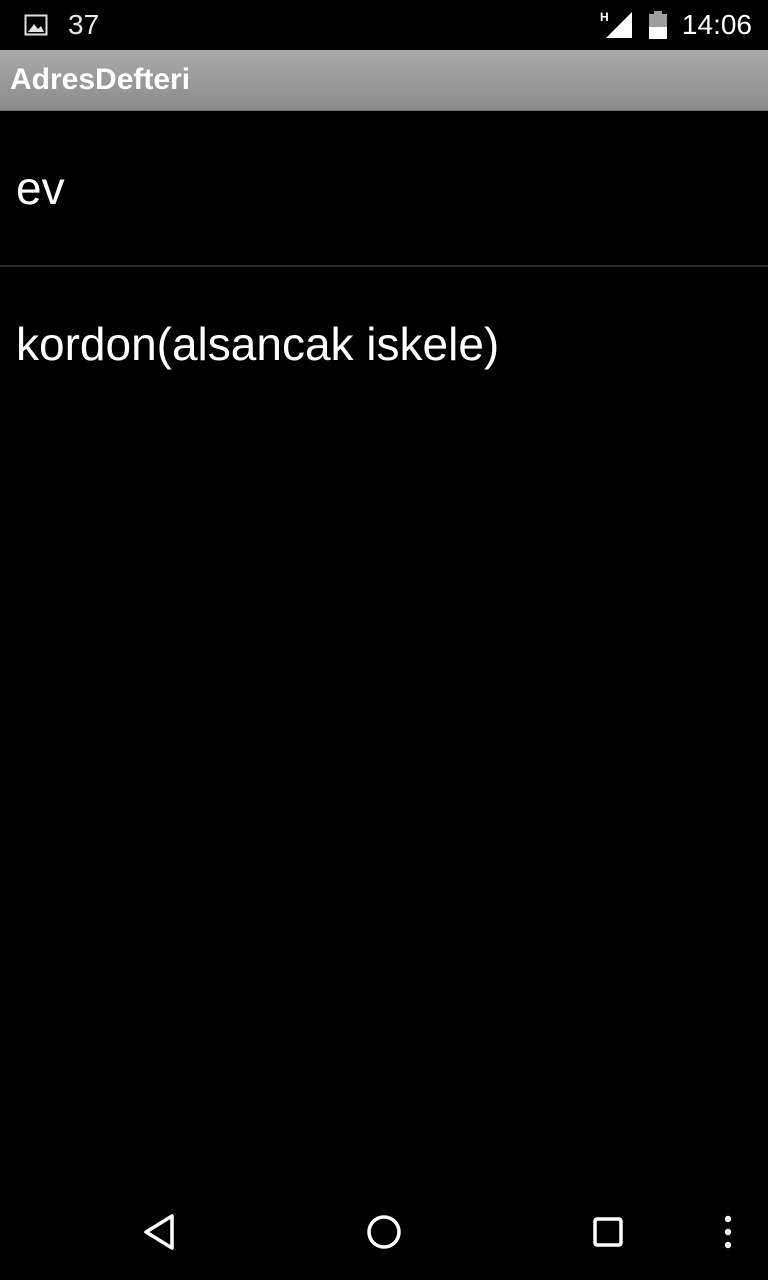  I want to click on app-title: AdresDefteri, so click(100, 79).